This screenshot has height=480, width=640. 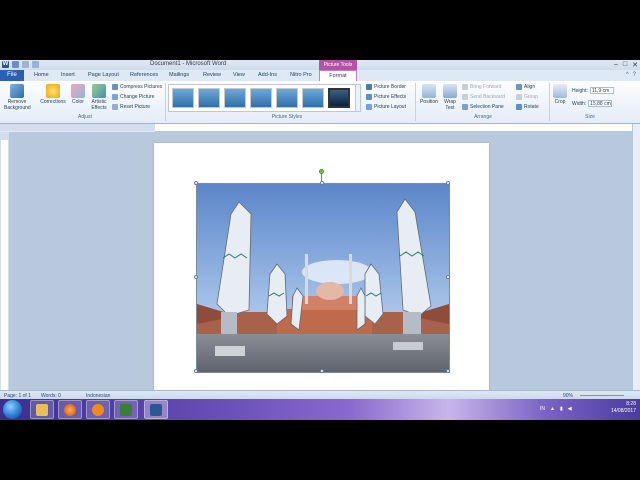 What do you see at coordinates (601, 90) in the screenshot?
I see `height-input: 11,9 cm` at bounding box center [601, 90].